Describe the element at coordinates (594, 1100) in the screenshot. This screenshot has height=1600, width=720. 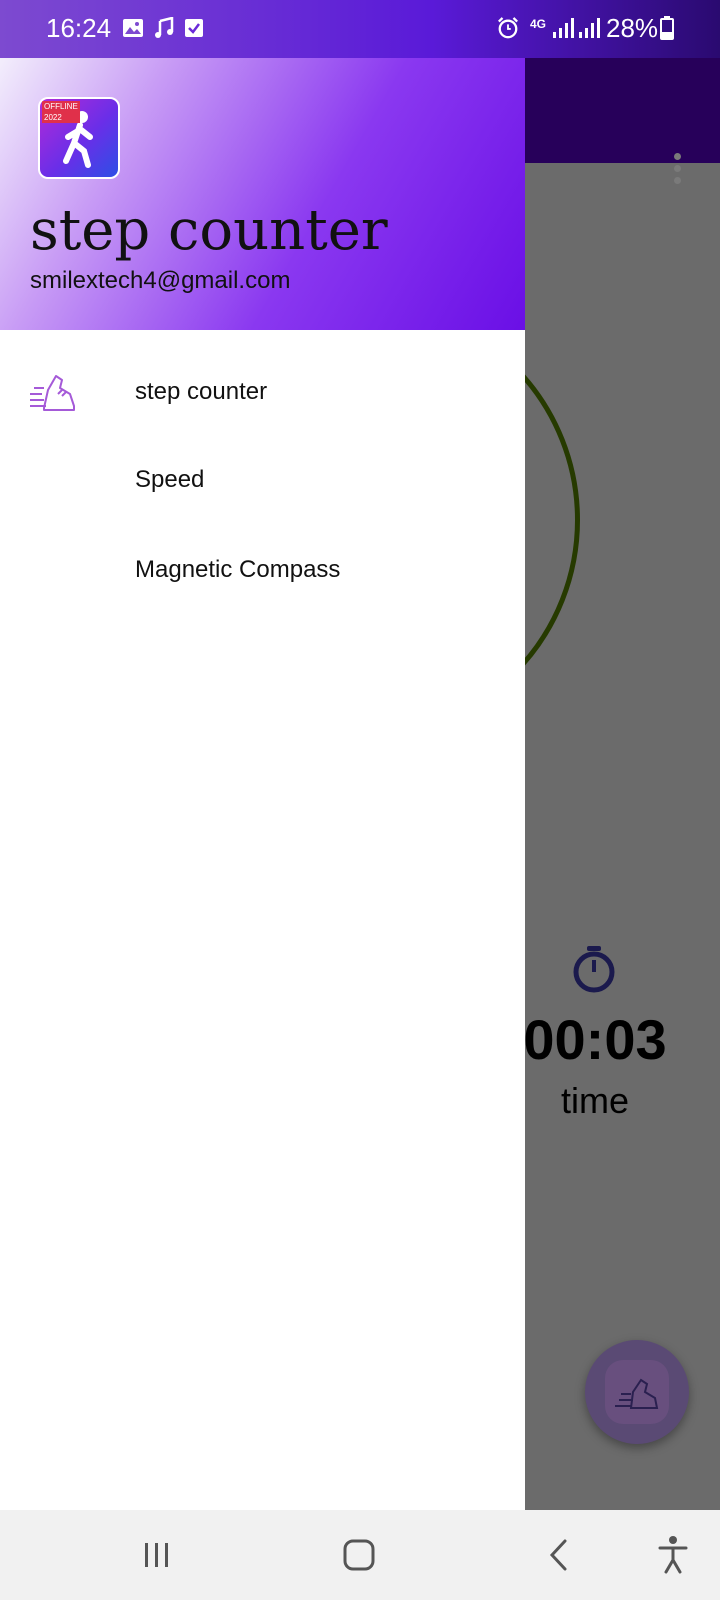
I see `elapsed-time-label: time` at that location.